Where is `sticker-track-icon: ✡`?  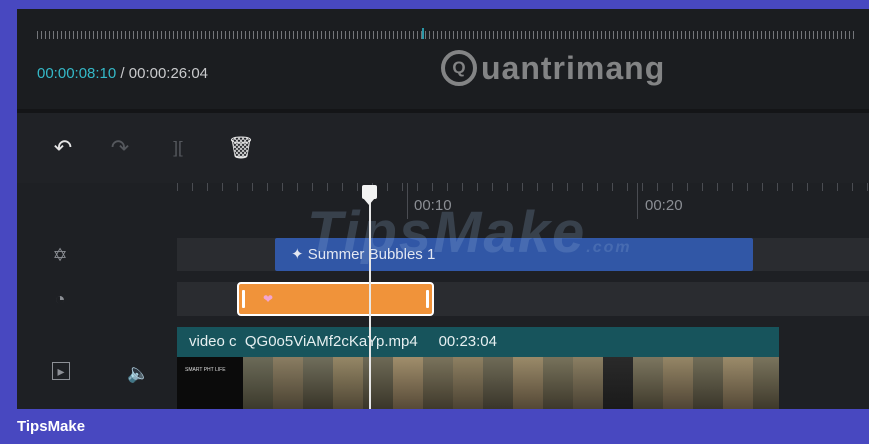 sticker-track-icon: ✡ is located at coordinates (60, 255).